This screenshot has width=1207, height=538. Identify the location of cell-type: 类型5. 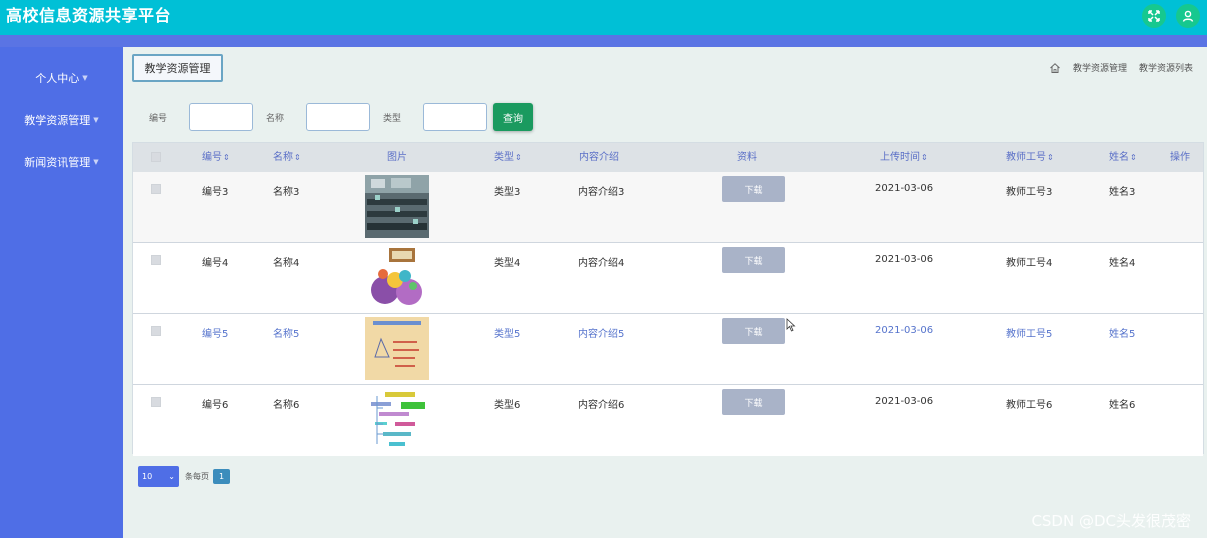
(507, 334).